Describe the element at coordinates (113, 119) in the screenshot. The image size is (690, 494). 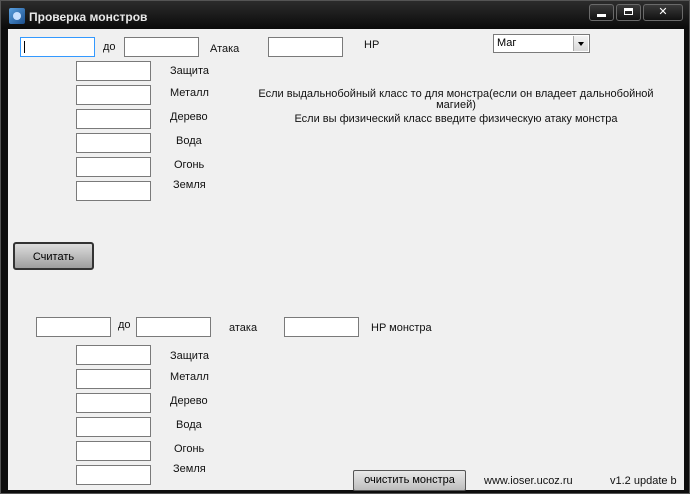
I see `top-wood-input` at that location.